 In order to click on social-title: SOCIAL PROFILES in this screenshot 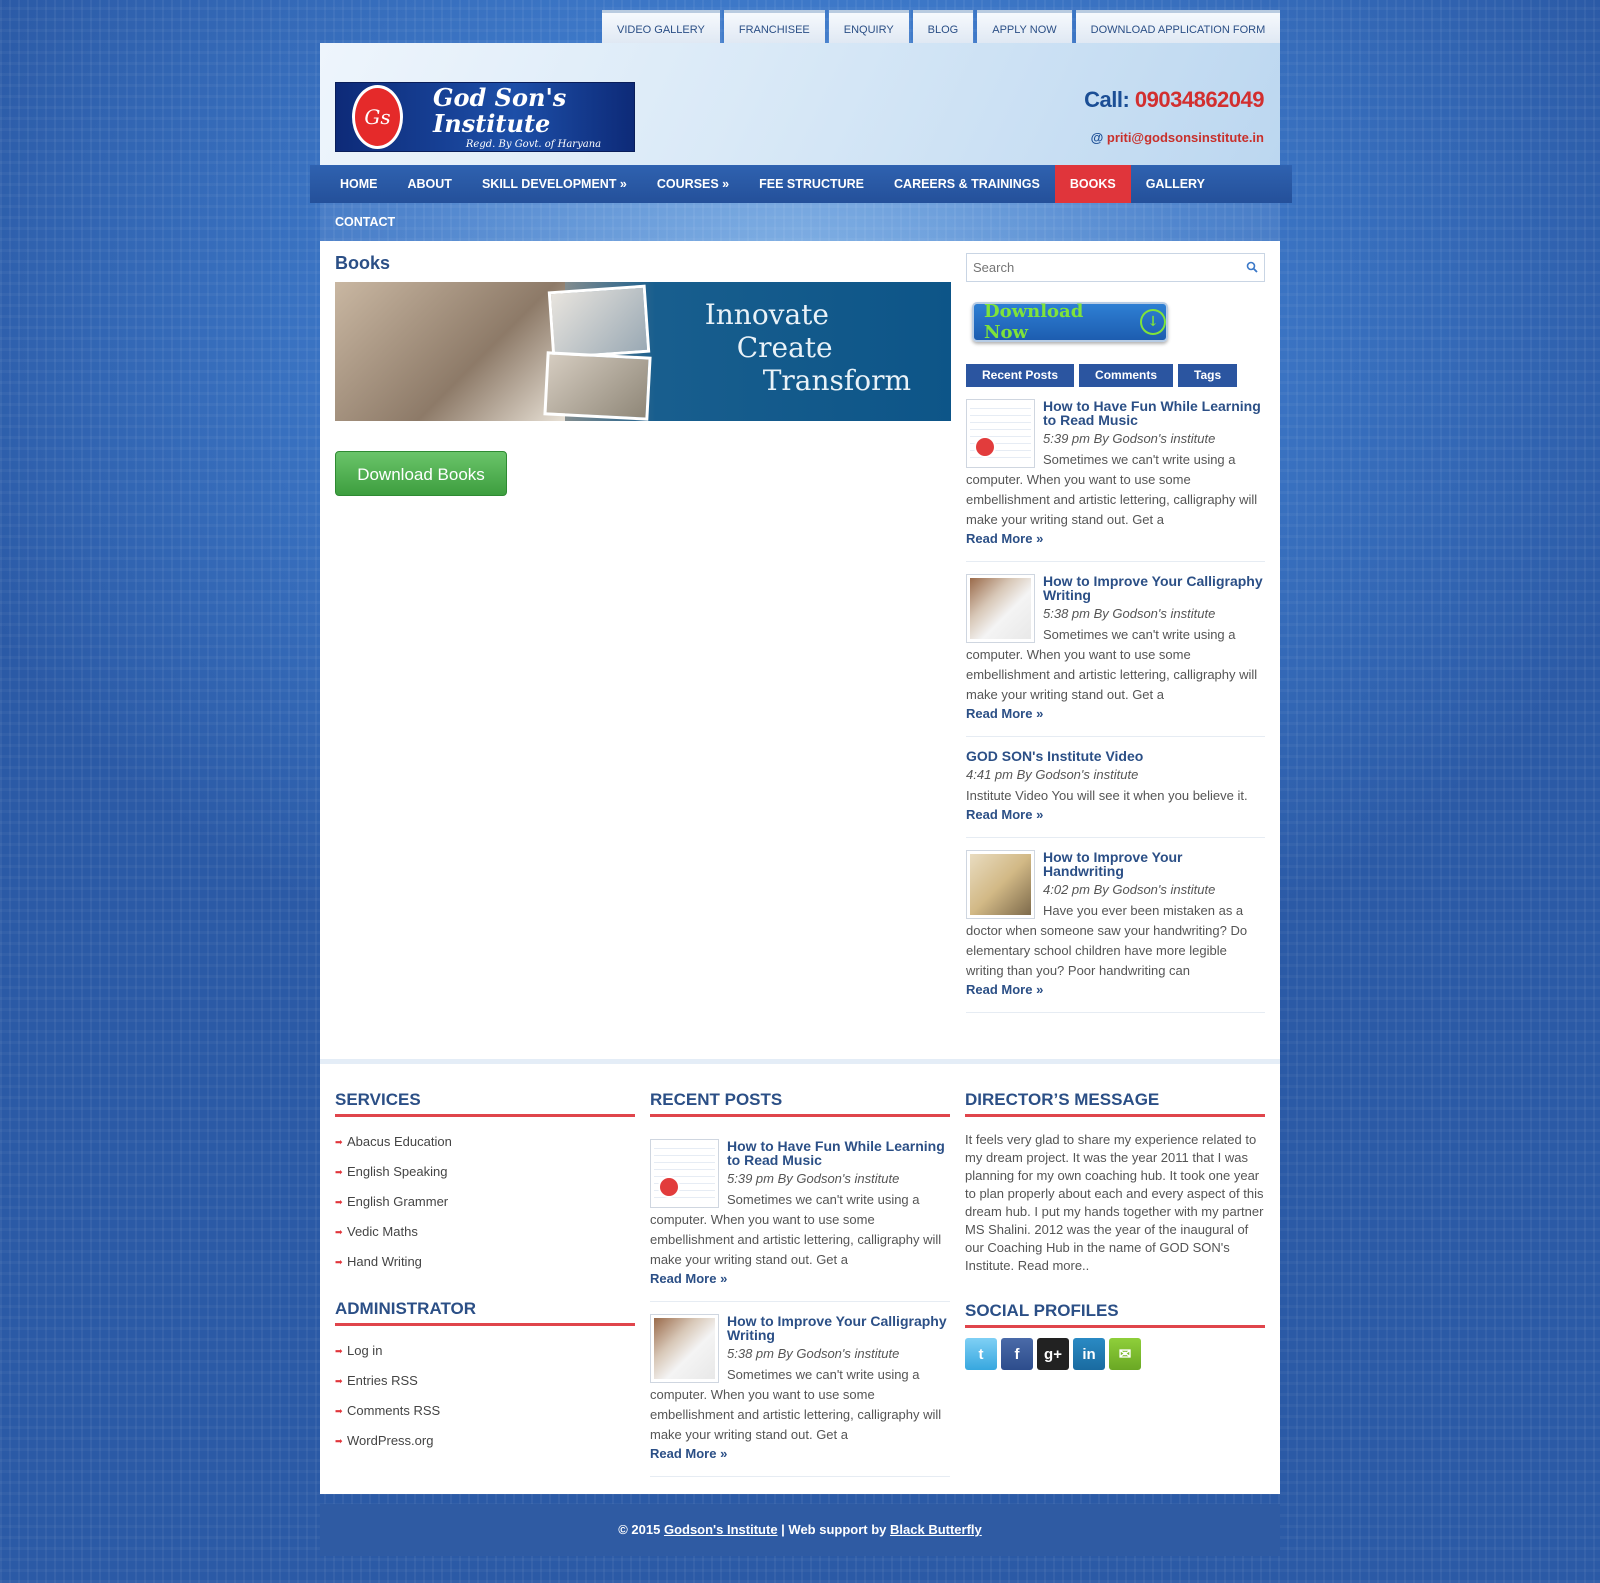, I will do `click(1115, 1314)`.